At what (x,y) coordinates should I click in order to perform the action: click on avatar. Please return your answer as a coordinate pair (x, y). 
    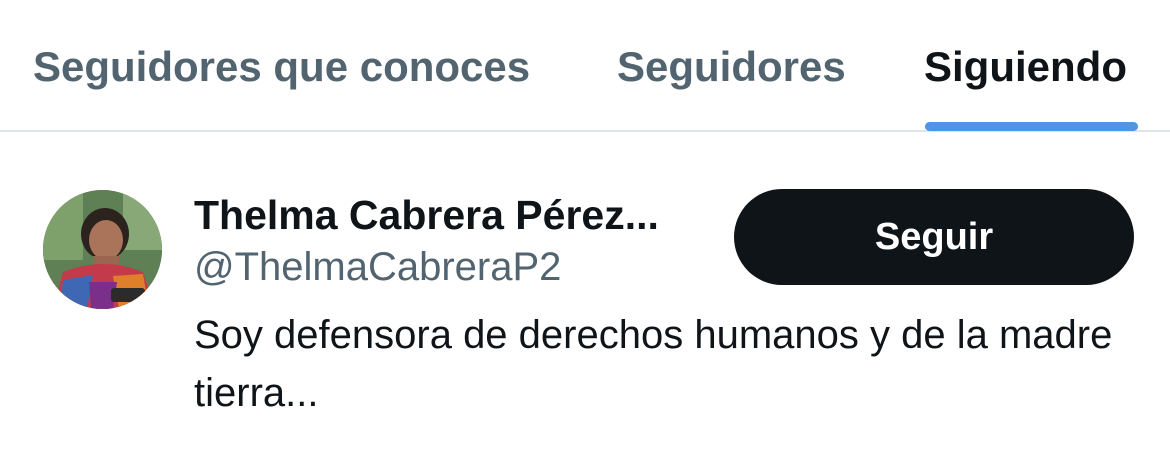
    Looking at the image, I should click on (102, 249).